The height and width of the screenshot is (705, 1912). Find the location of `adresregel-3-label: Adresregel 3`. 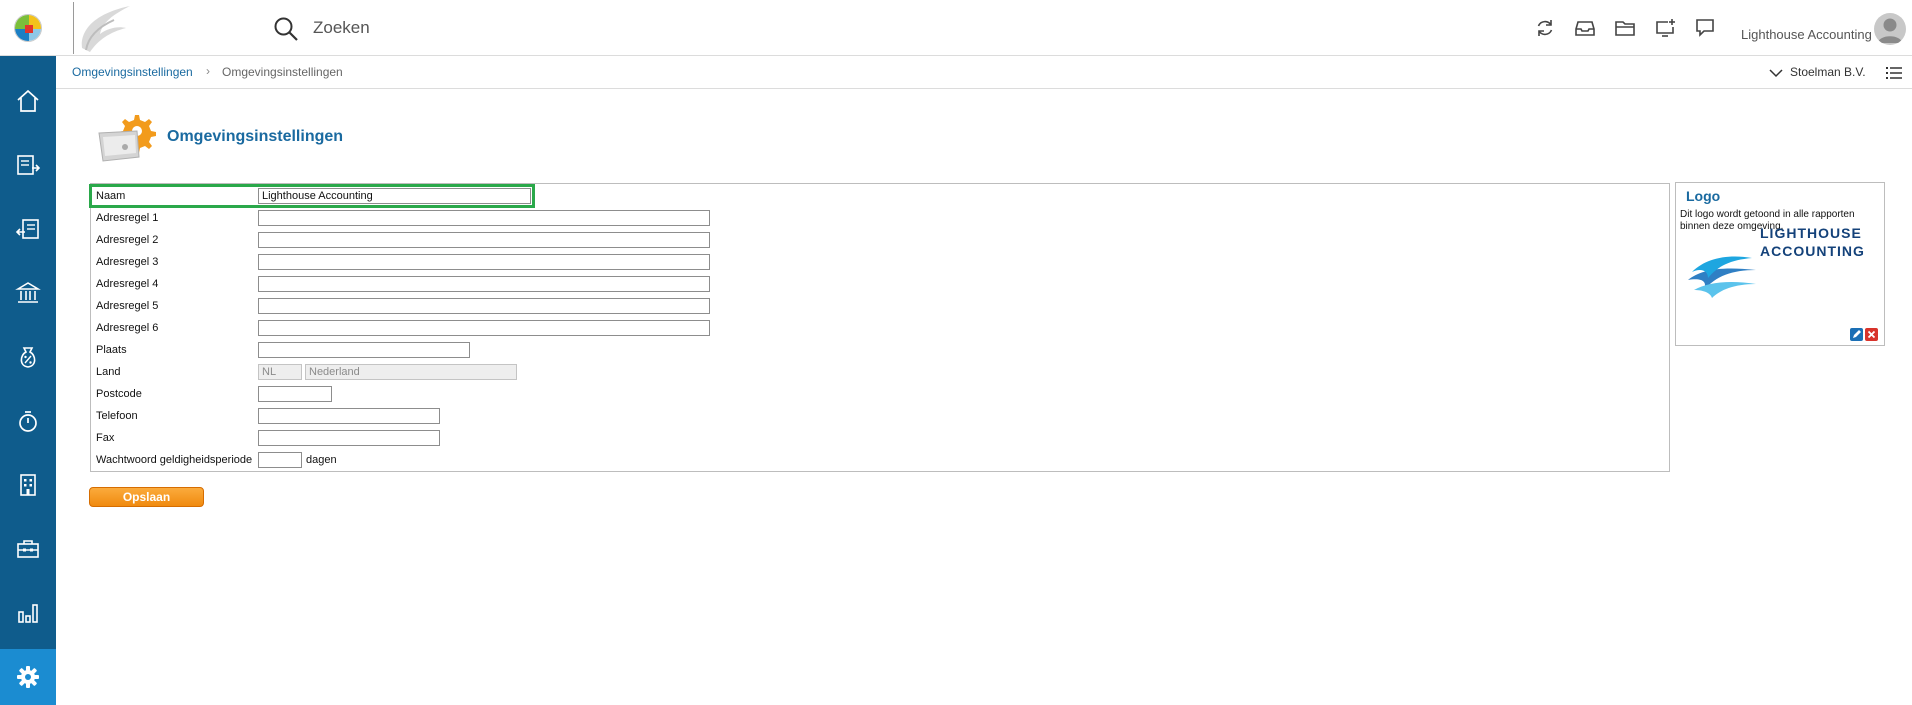

adresregel-3-label: Adresregel 3 is located at coordinates (127, 262).